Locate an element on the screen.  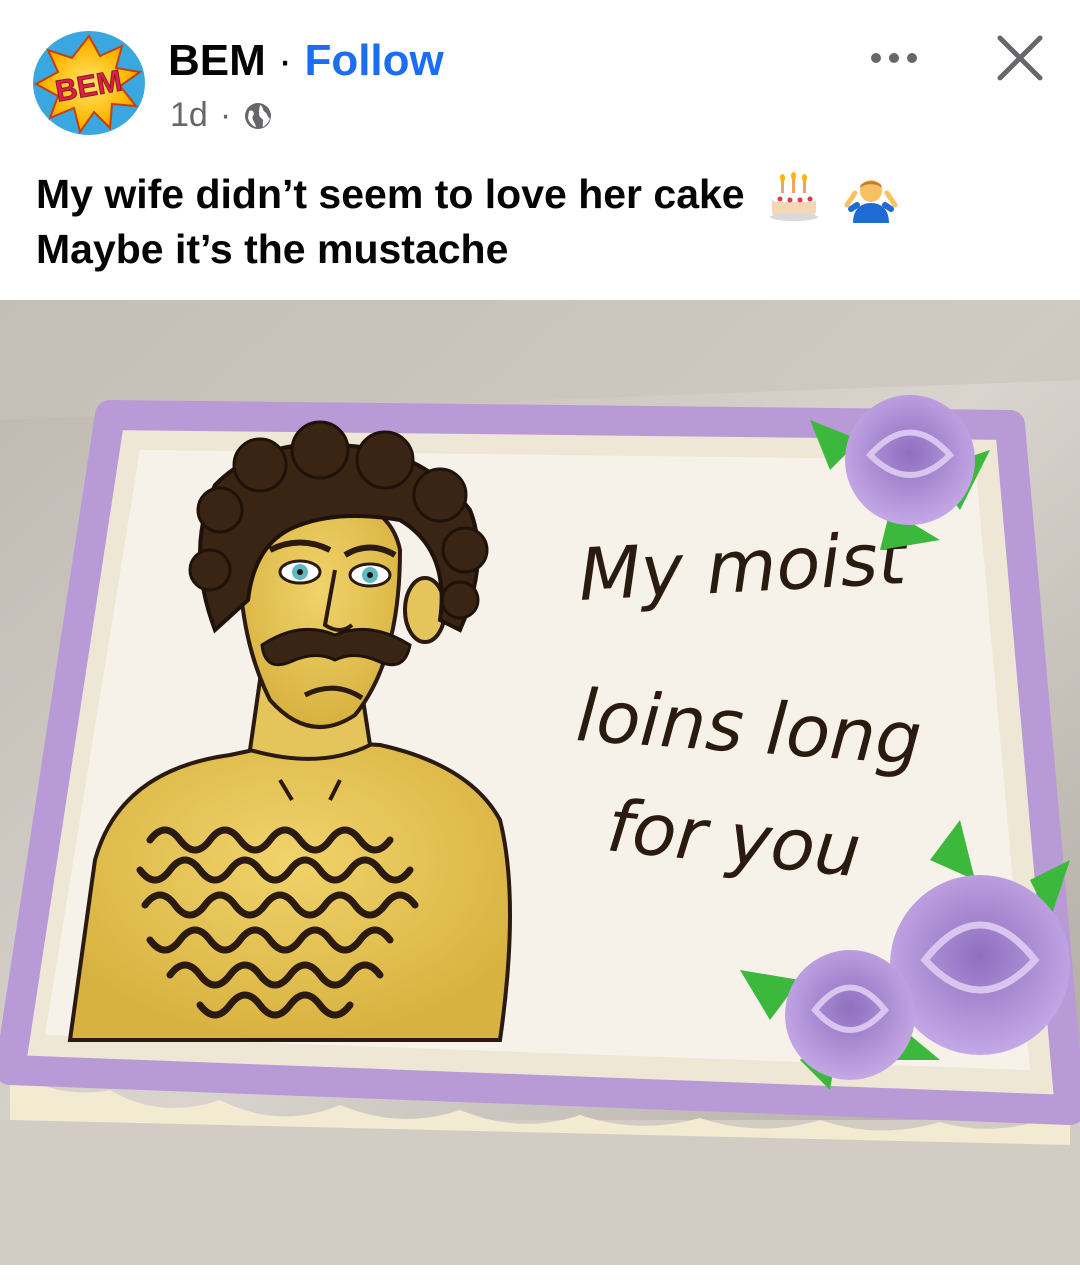
post-meta: 1d · is located at coordinates (221, 115).